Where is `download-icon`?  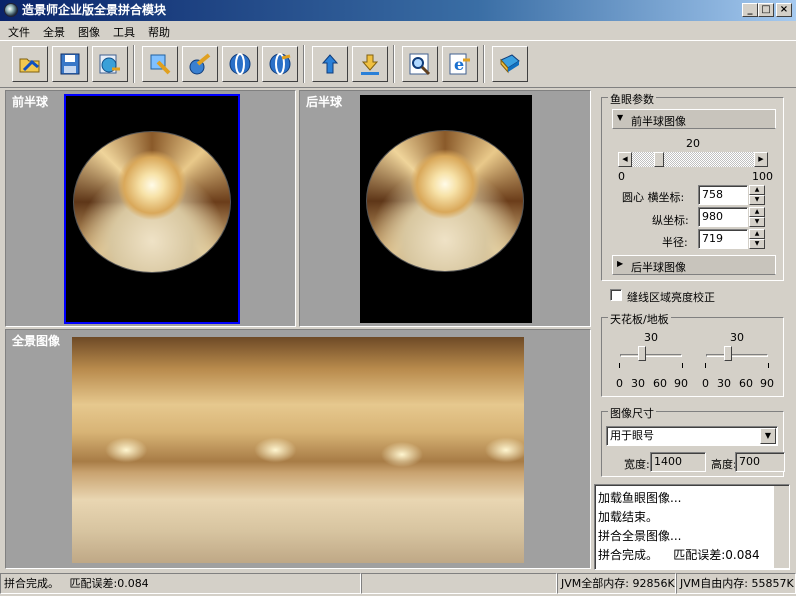
download-icon is located at coordinates (370, 64).